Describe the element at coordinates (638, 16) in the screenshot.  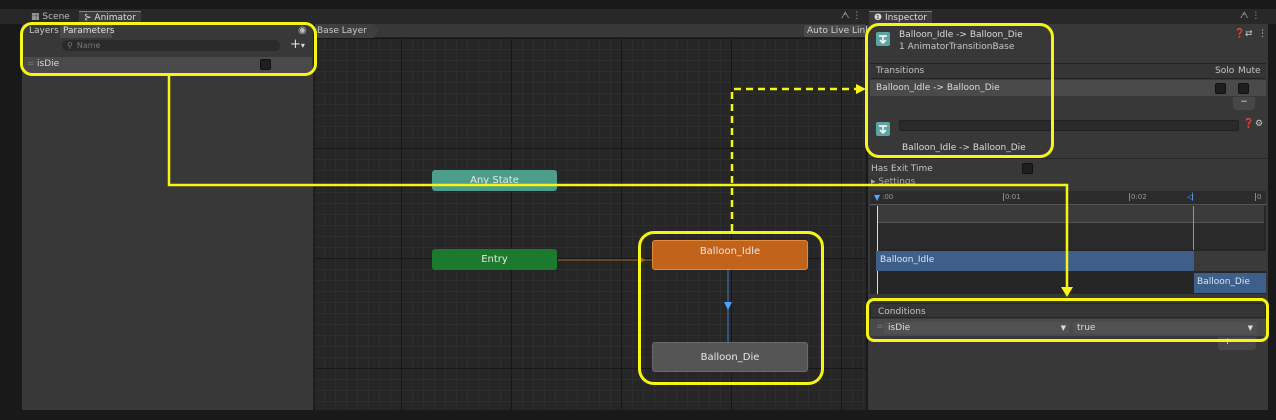
I see `tab-bar` at that location.